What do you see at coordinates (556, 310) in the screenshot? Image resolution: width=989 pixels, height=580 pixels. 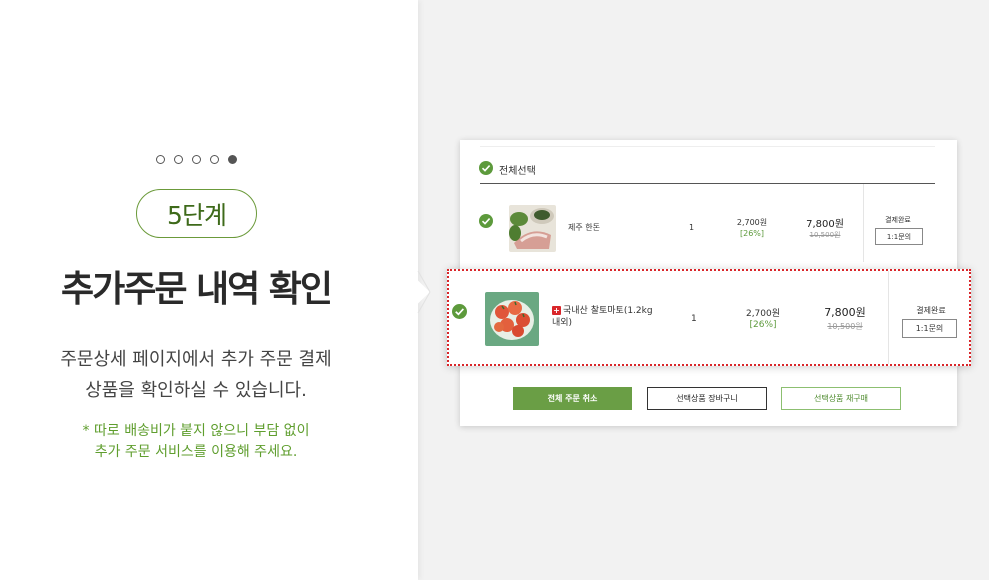 I see `plus-badge-icon: +` at bounding box center [556, 310].